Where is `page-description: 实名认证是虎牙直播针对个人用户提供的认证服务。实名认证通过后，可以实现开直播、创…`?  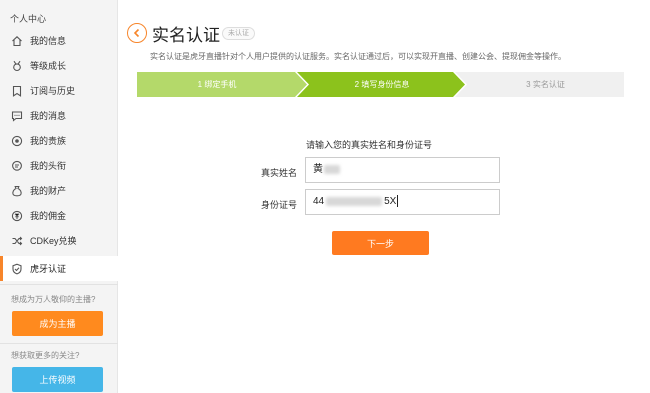
page-description: 实名认证是虎牙直播针对个人用户提供的认证服务。实名认证通过后，可以实现开直播、创… is located at coordinates (358, 56).